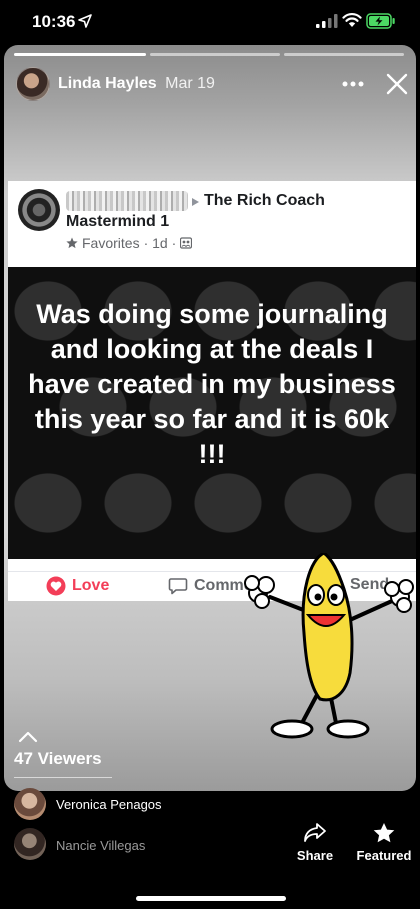  Describe the element at coordinates (39, 210) in the screenshot. I see `post-avatar` at that location.